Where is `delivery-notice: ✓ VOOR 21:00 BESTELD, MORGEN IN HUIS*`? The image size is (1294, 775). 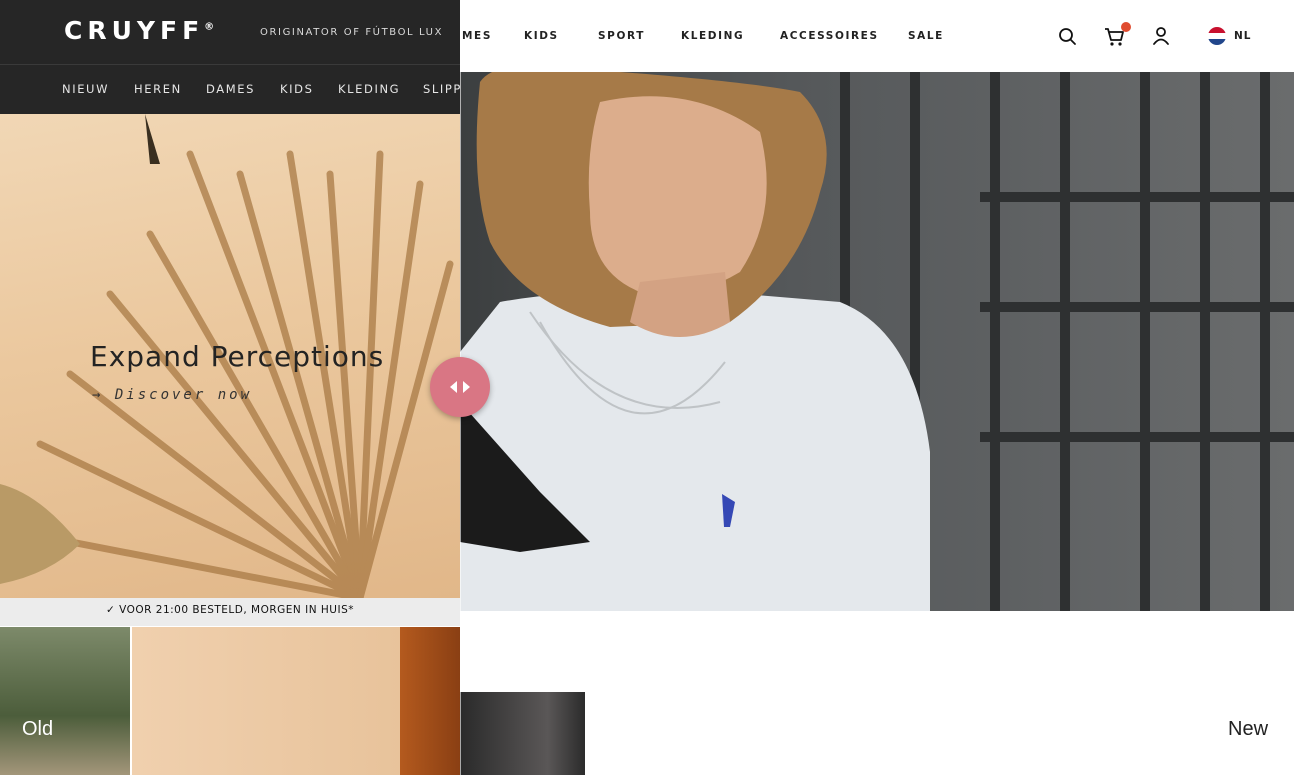 delivery-notice: ✓ VOOR 21:00 BESTELD, MORGEN IN HUIS* is located at coordinates (230, 610).